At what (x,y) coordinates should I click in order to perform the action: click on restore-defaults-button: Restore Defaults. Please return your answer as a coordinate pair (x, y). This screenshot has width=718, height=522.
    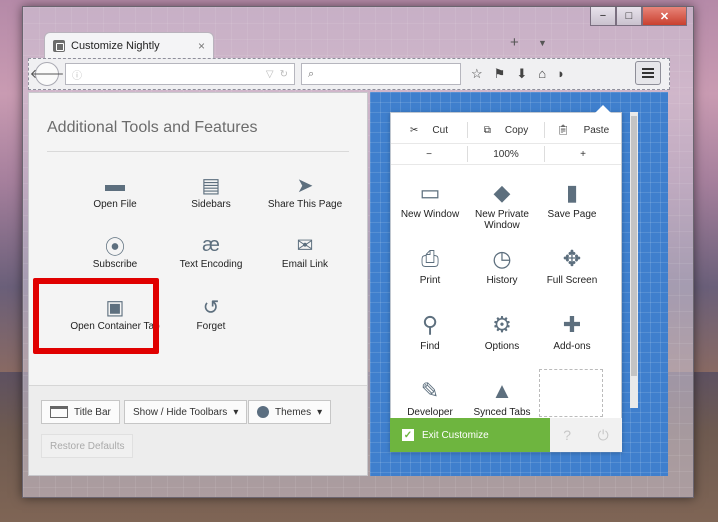
    Looking at the image, I should click on (87, 446).